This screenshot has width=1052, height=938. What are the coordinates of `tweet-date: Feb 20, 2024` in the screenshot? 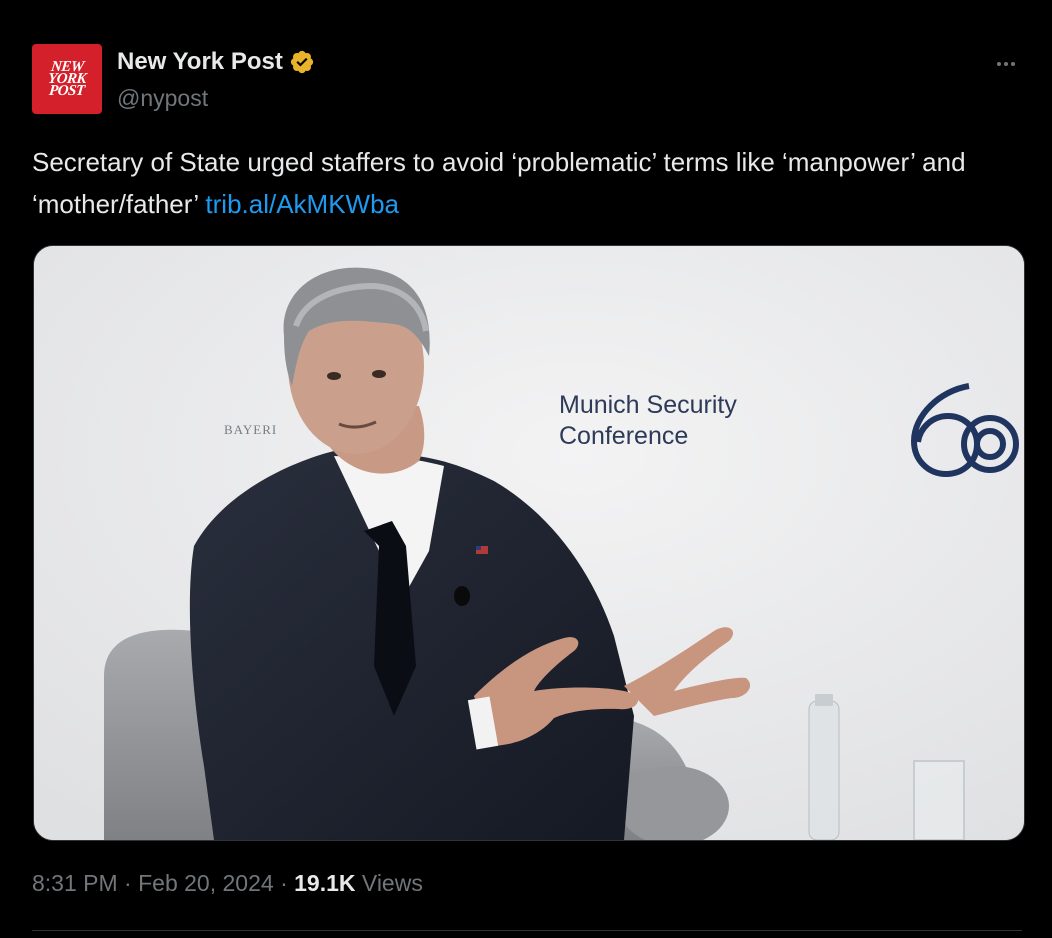 It's located at (206, 883).